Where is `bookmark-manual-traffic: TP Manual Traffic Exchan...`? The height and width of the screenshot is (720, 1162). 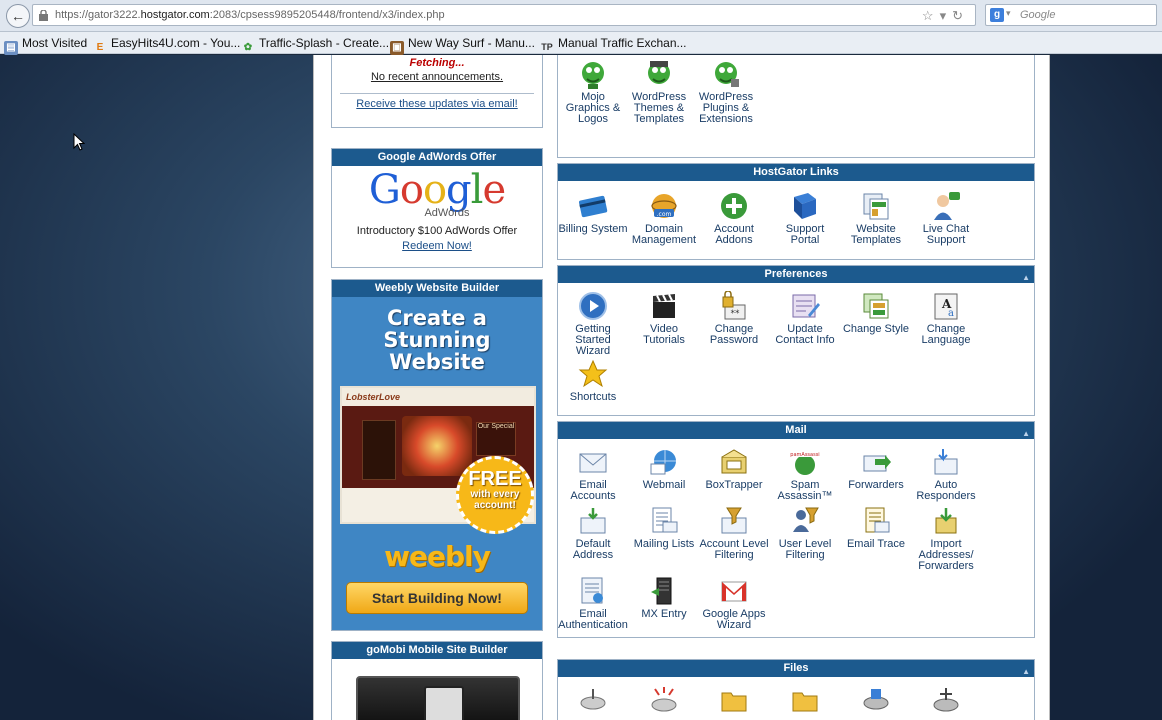
bookmark-manual-traffic: TP Manual Traffic Exchan... is located at coordinates (613, 45).